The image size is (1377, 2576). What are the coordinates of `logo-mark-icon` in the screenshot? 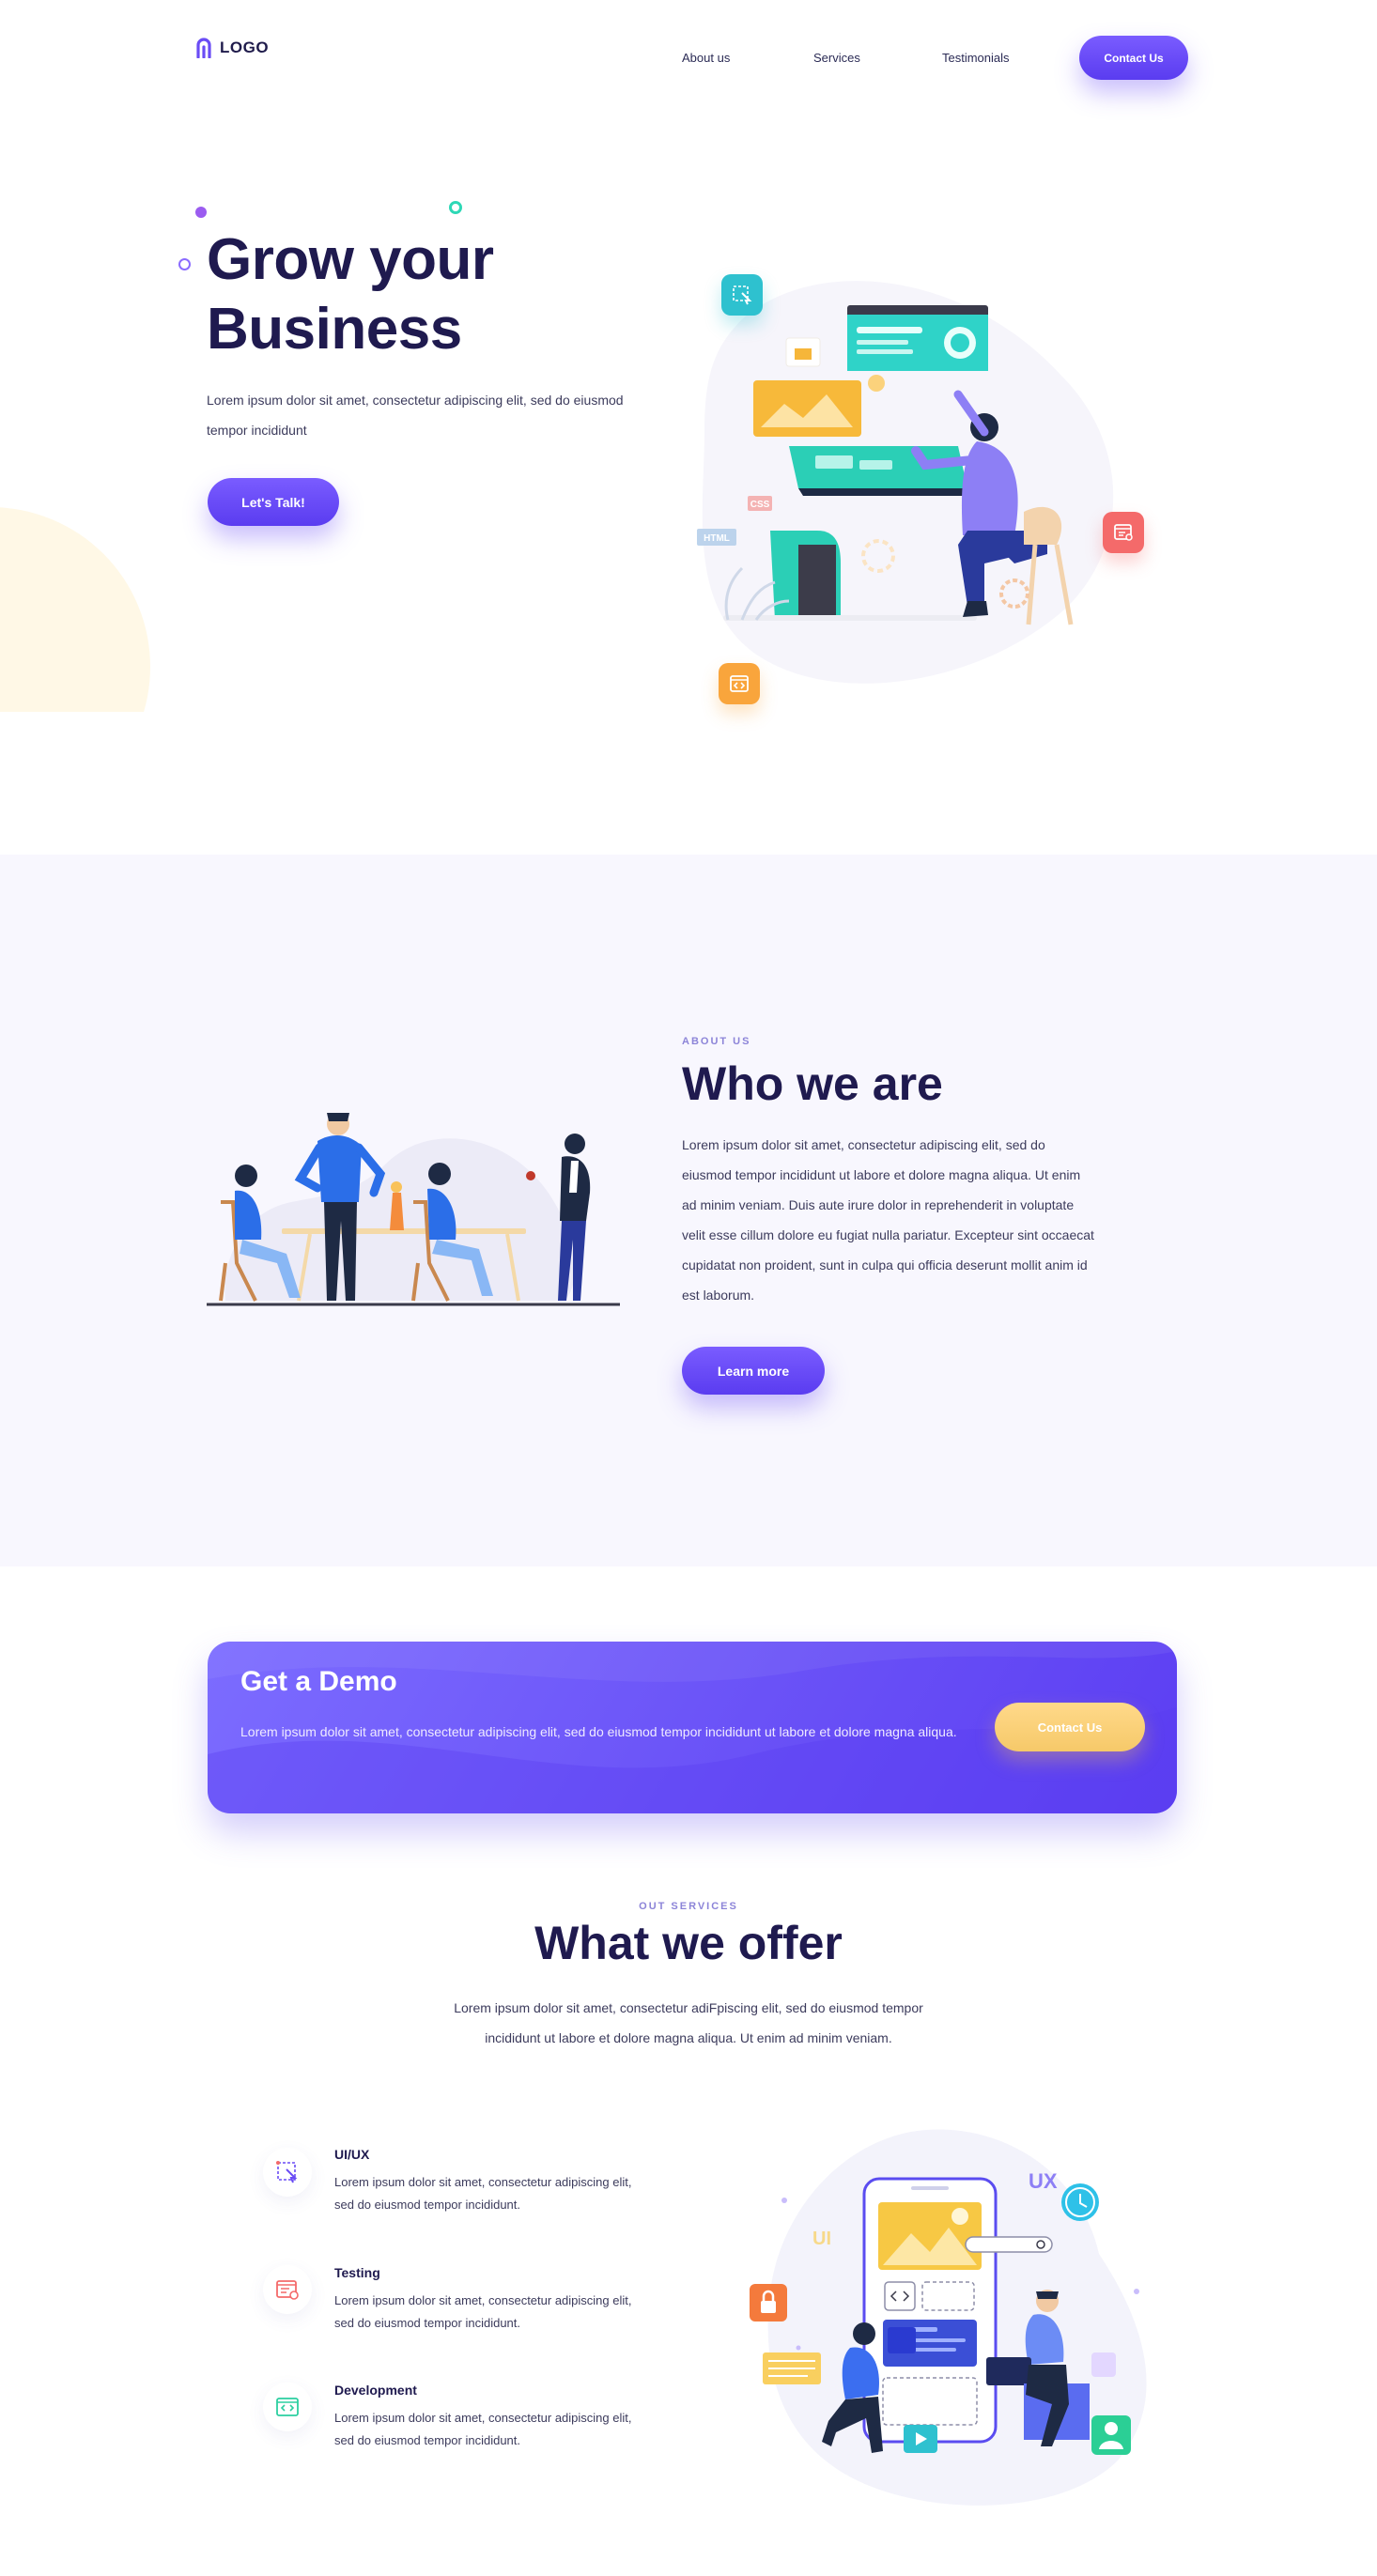 It's located at (204, 48).